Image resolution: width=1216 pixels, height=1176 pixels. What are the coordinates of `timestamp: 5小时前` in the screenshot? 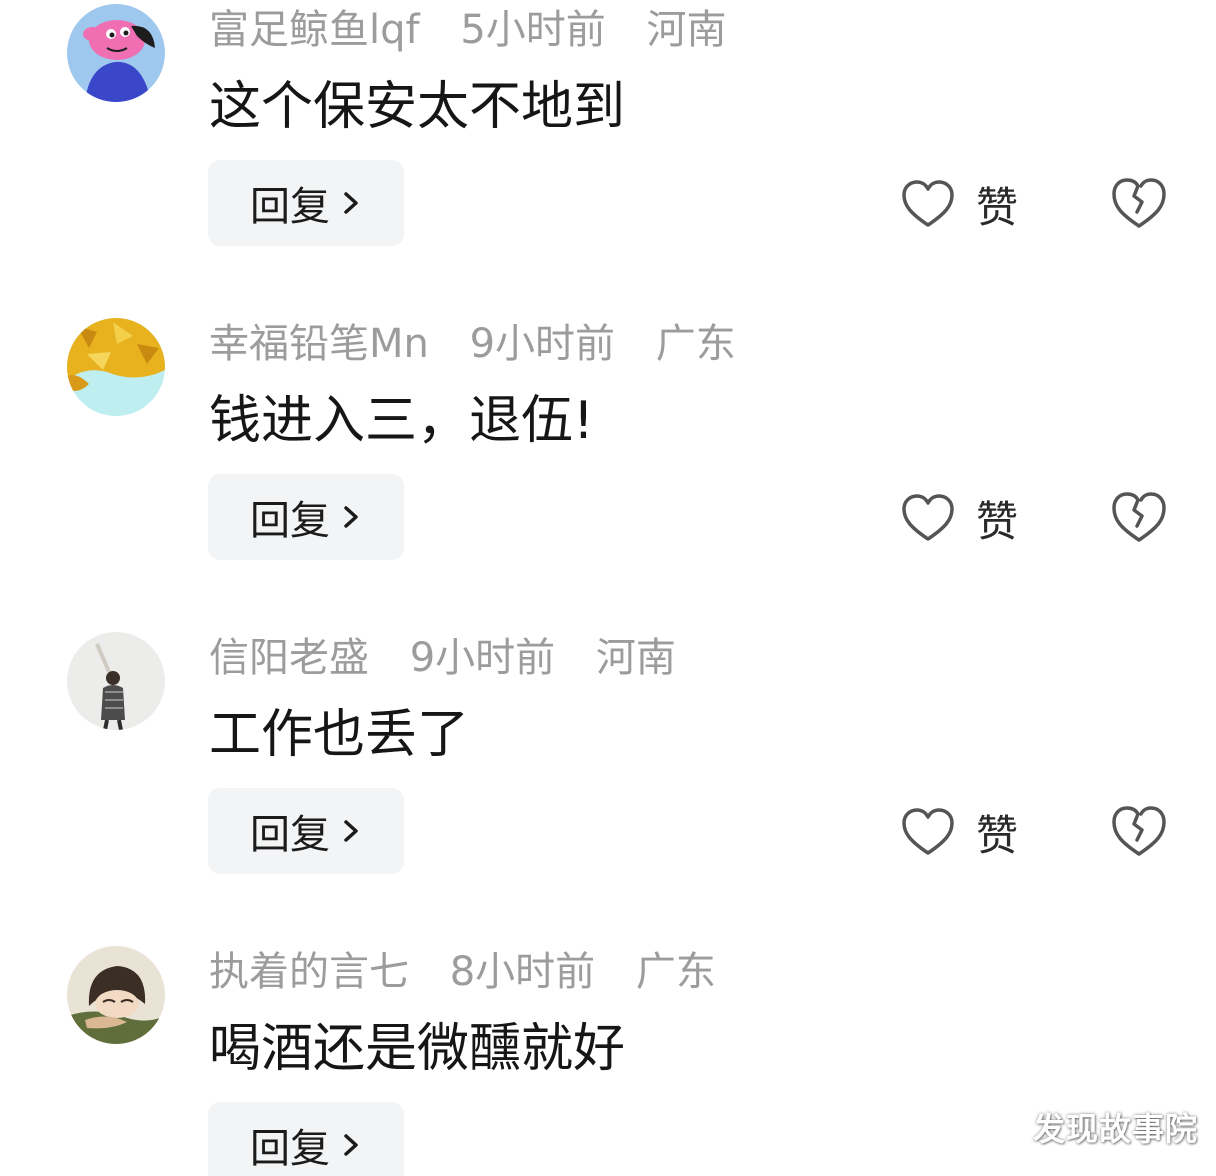 It's located at (533, 30).